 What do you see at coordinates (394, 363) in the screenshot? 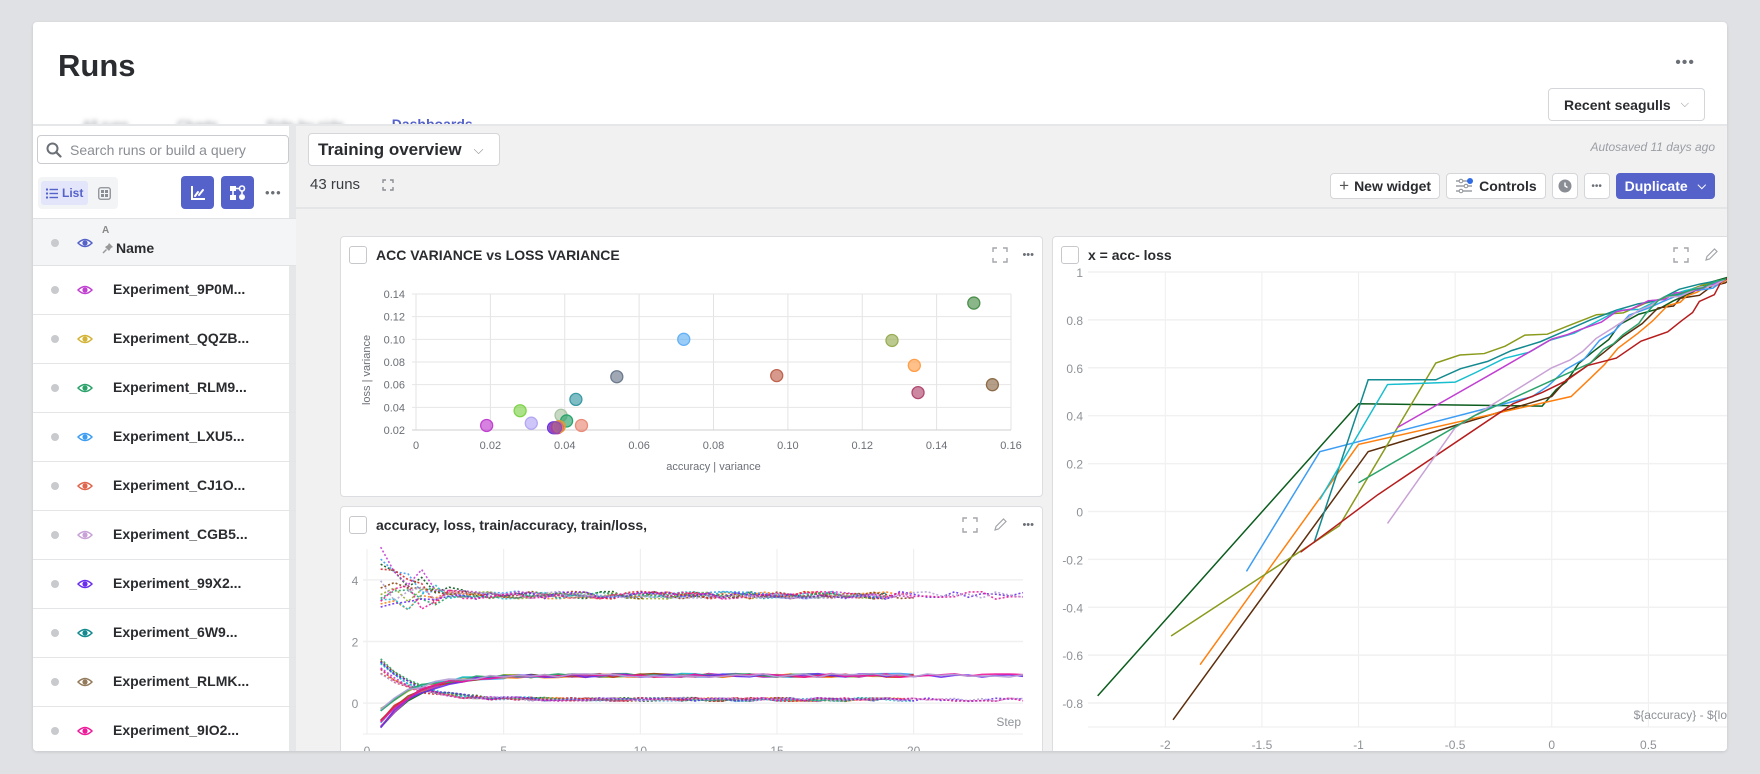
I see `y-tick-label: 0.08` at bounding box center [394, 363].